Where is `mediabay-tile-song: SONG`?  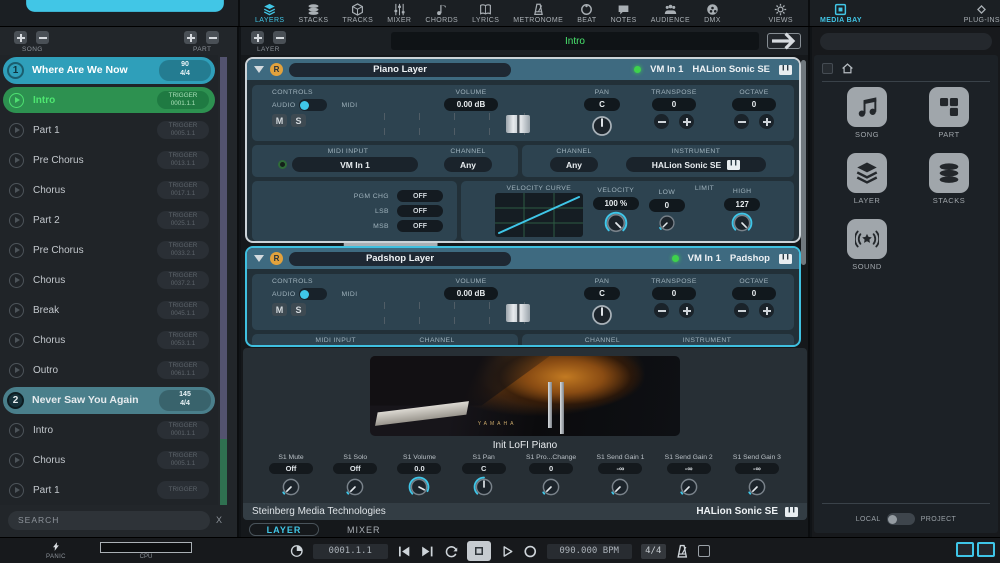 mediabay-tile-song: SONG is located at coordinates (867, 120).